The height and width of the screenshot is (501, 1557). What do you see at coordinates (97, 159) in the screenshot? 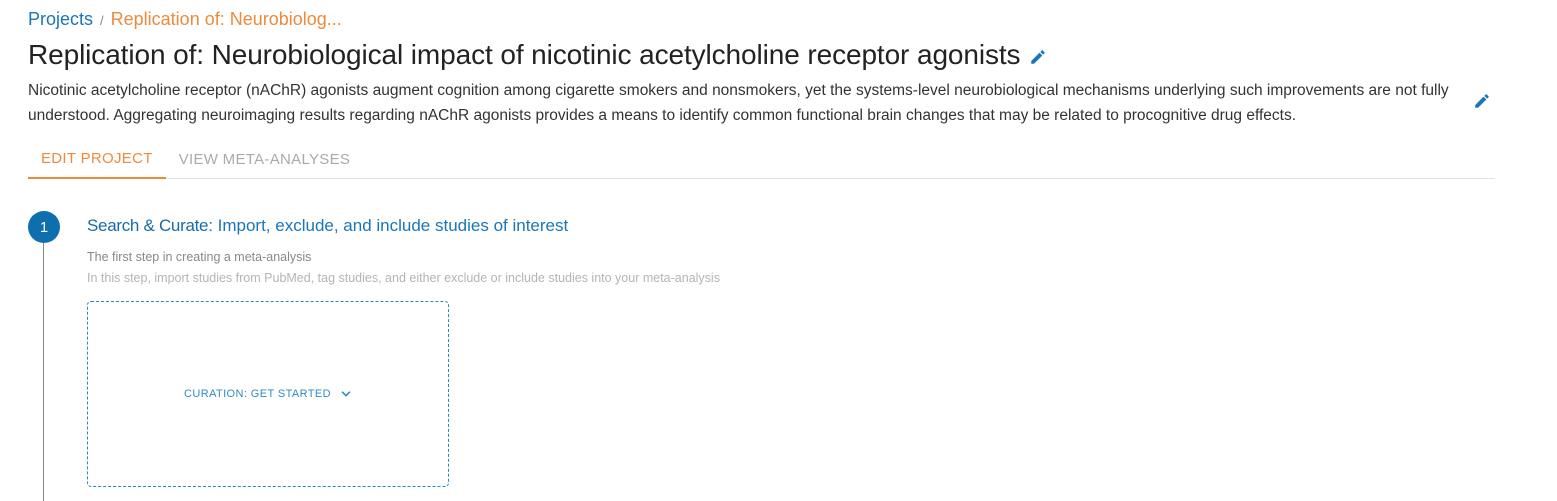
I see `tab-edit-project: EDIT PROJECT` at bounding box center [97, 159].